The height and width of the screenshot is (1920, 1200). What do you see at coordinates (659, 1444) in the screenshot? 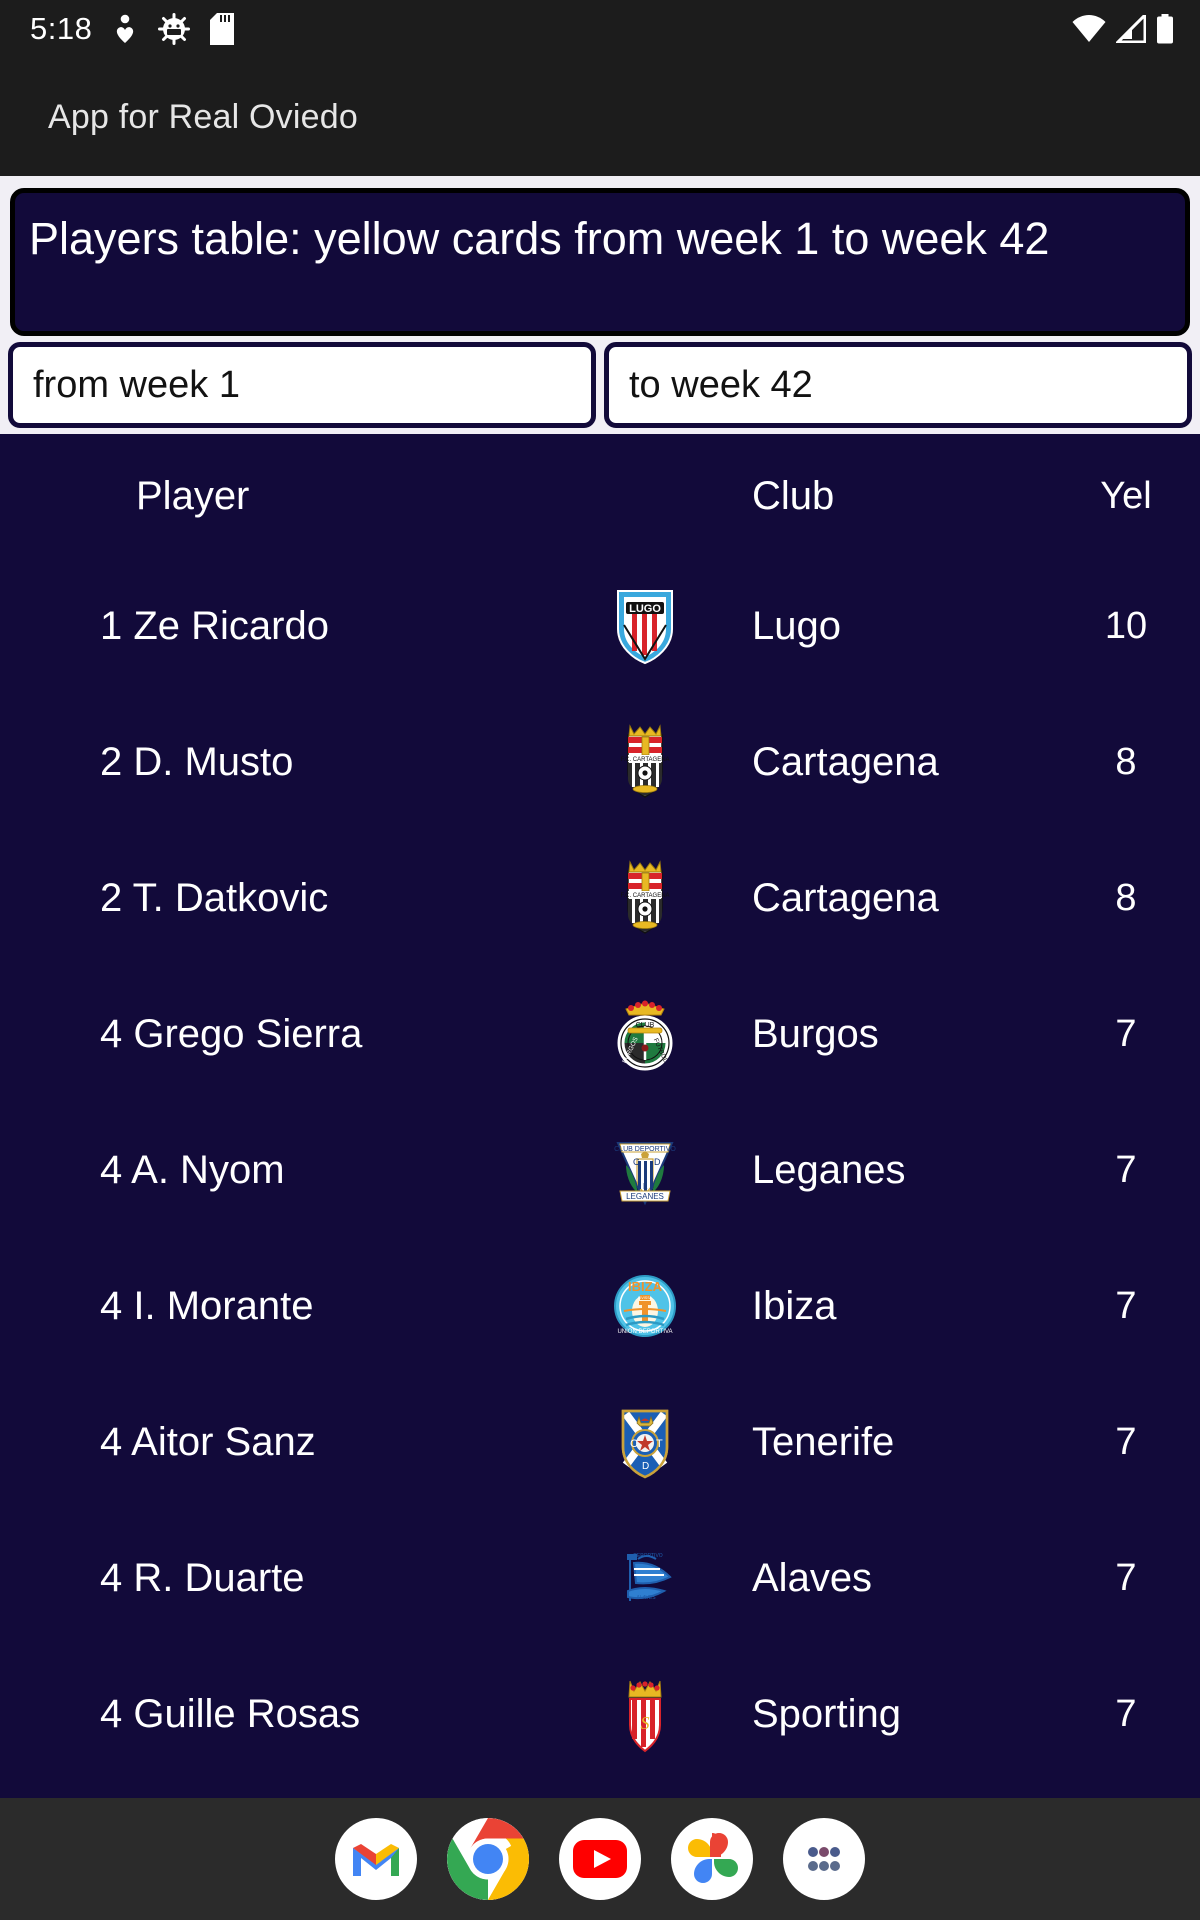
I see `svg-text: T` at bounding box center [659, 1444].